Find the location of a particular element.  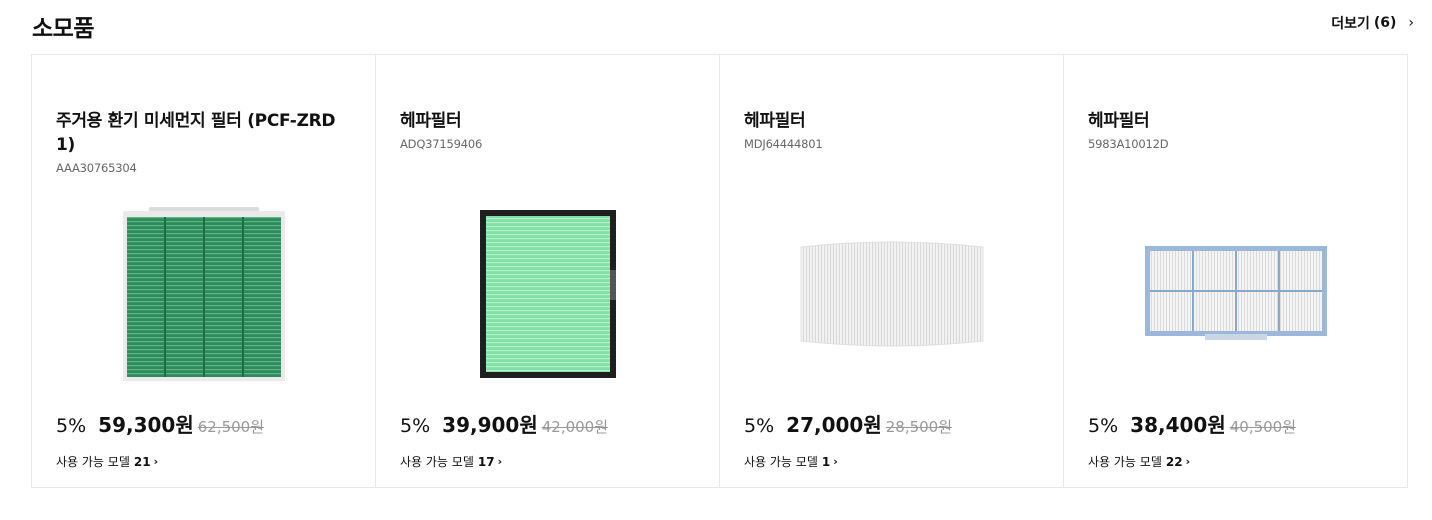

sale-price: 59,300원 is located at coordinates (146, 425).